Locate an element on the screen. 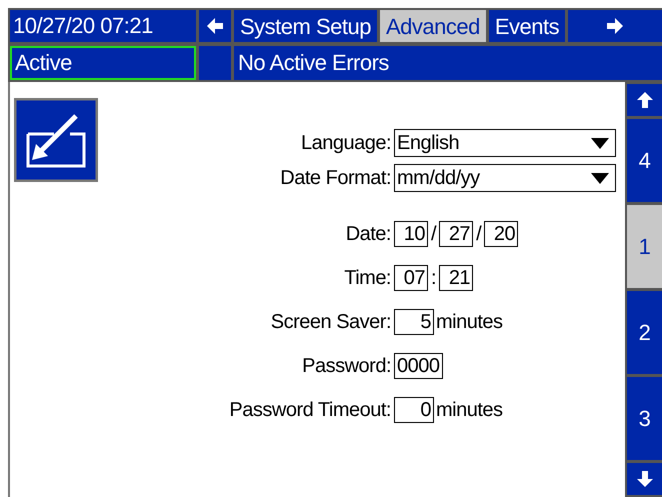  tab: Advanced is located at coordinates (433, 26).